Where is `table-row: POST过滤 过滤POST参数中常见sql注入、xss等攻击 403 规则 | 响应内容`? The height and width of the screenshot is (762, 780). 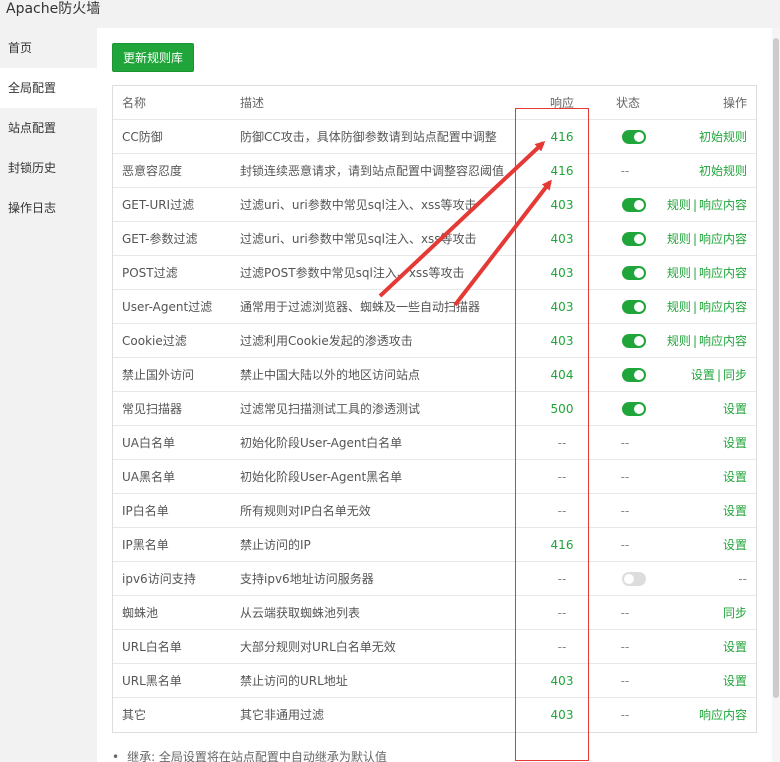
table-row: POST过滤 过滤POST参数中常见sql注入、xss等攻击 403 规则 | 响应内容 is located at coordinates (434, 273).